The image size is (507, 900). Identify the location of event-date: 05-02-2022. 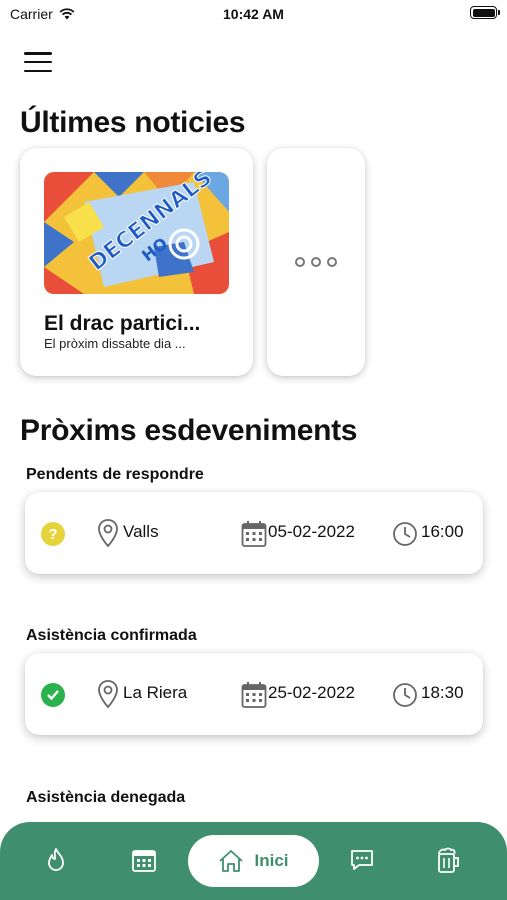
(311, 531).